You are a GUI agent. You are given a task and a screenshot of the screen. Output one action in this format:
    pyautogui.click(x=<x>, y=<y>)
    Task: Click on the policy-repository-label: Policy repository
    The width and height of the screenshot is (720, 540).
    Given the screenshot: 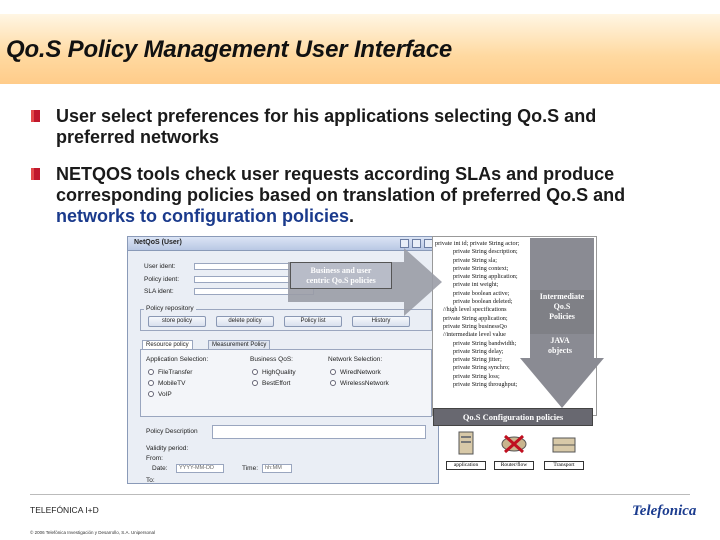 What is the action you would take?
    pyautogui.click(x=170, y=308)
    